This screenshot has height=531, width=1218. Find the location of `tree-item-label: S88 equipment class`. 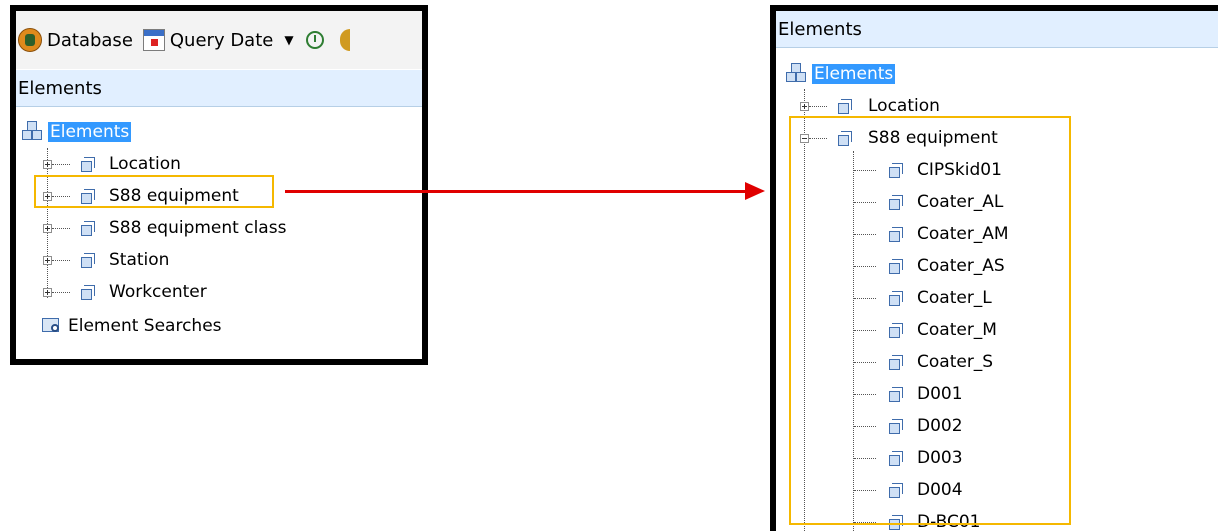

tree-item-label: S88 equipment class is located at coordinates (198, 228).